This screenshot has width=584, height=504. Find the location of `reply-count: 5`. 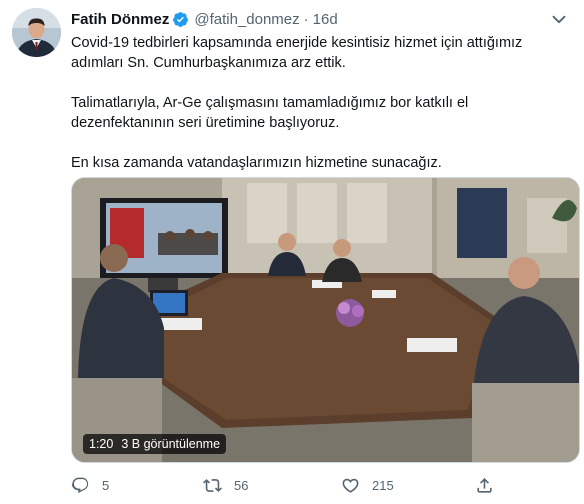

reply-count: 5 is located at coordinates (106, 485).